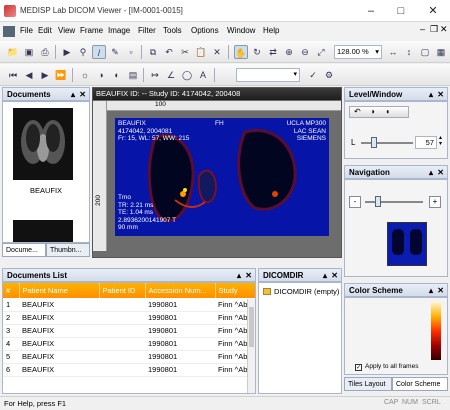  I want to click on apply-filter-icon: ✓, so click(313, 75).